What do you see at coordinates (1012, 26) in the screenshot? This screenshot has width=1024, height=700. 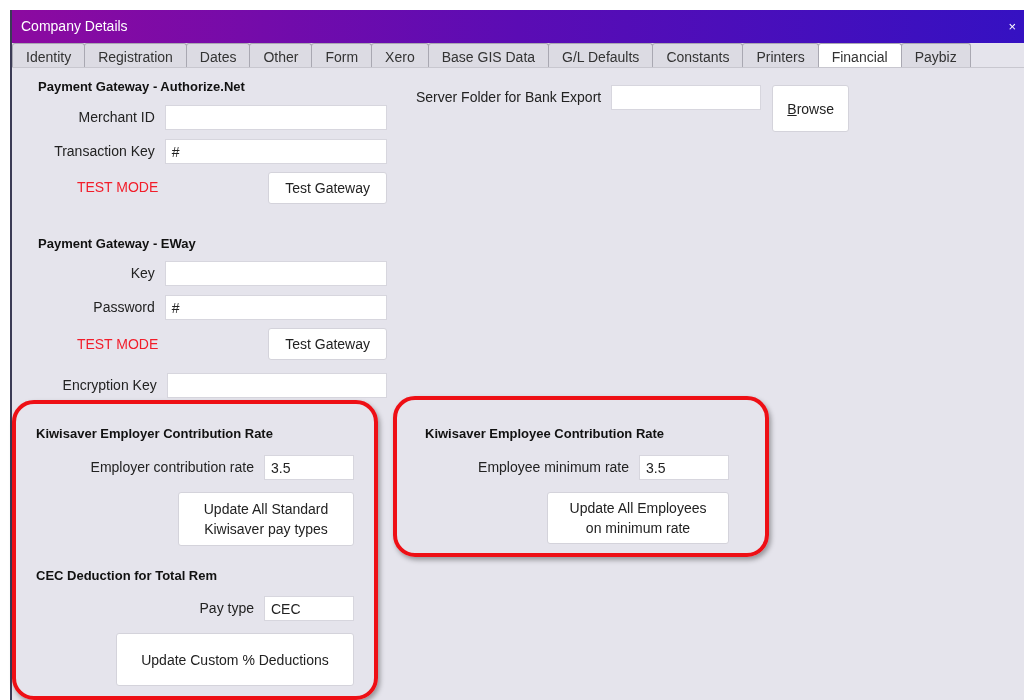 I see `close-button: ×` at bounding box center [1012, 26].